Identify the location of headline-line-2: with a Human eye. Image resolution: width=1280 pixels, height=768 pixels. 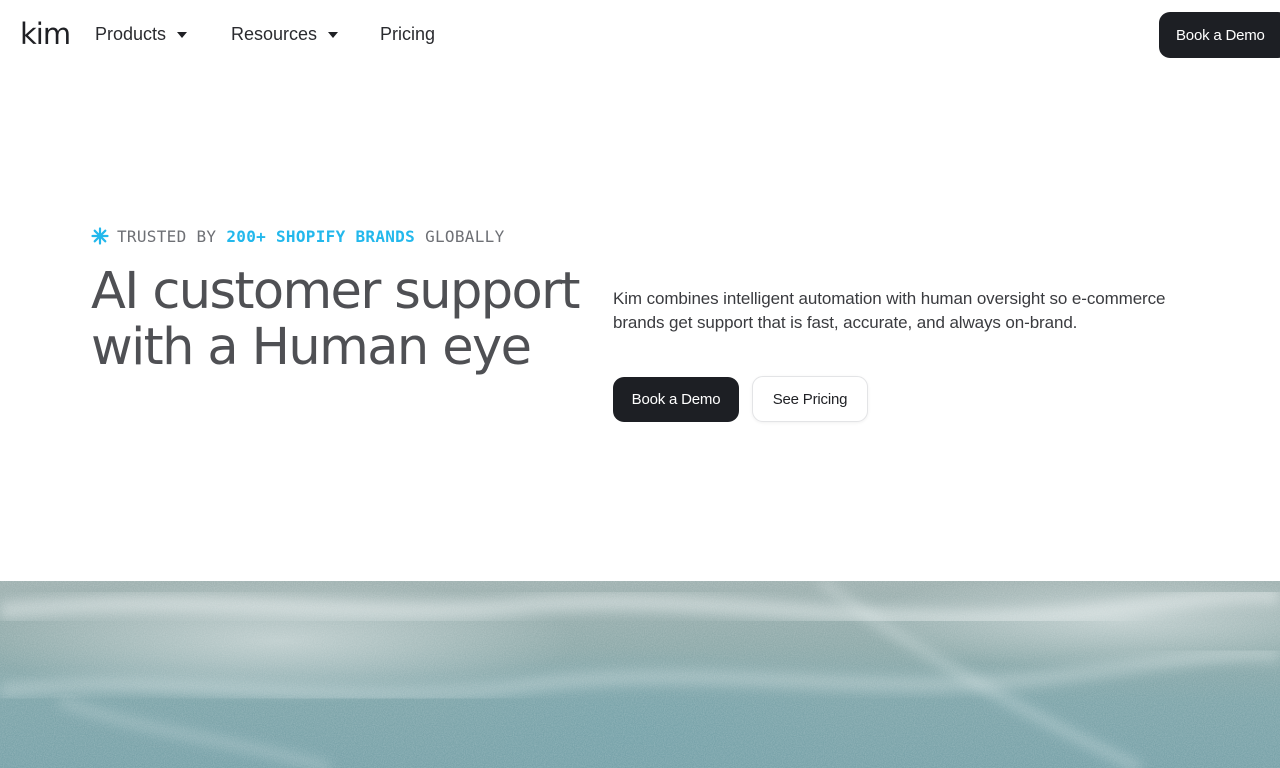
(311, 347).